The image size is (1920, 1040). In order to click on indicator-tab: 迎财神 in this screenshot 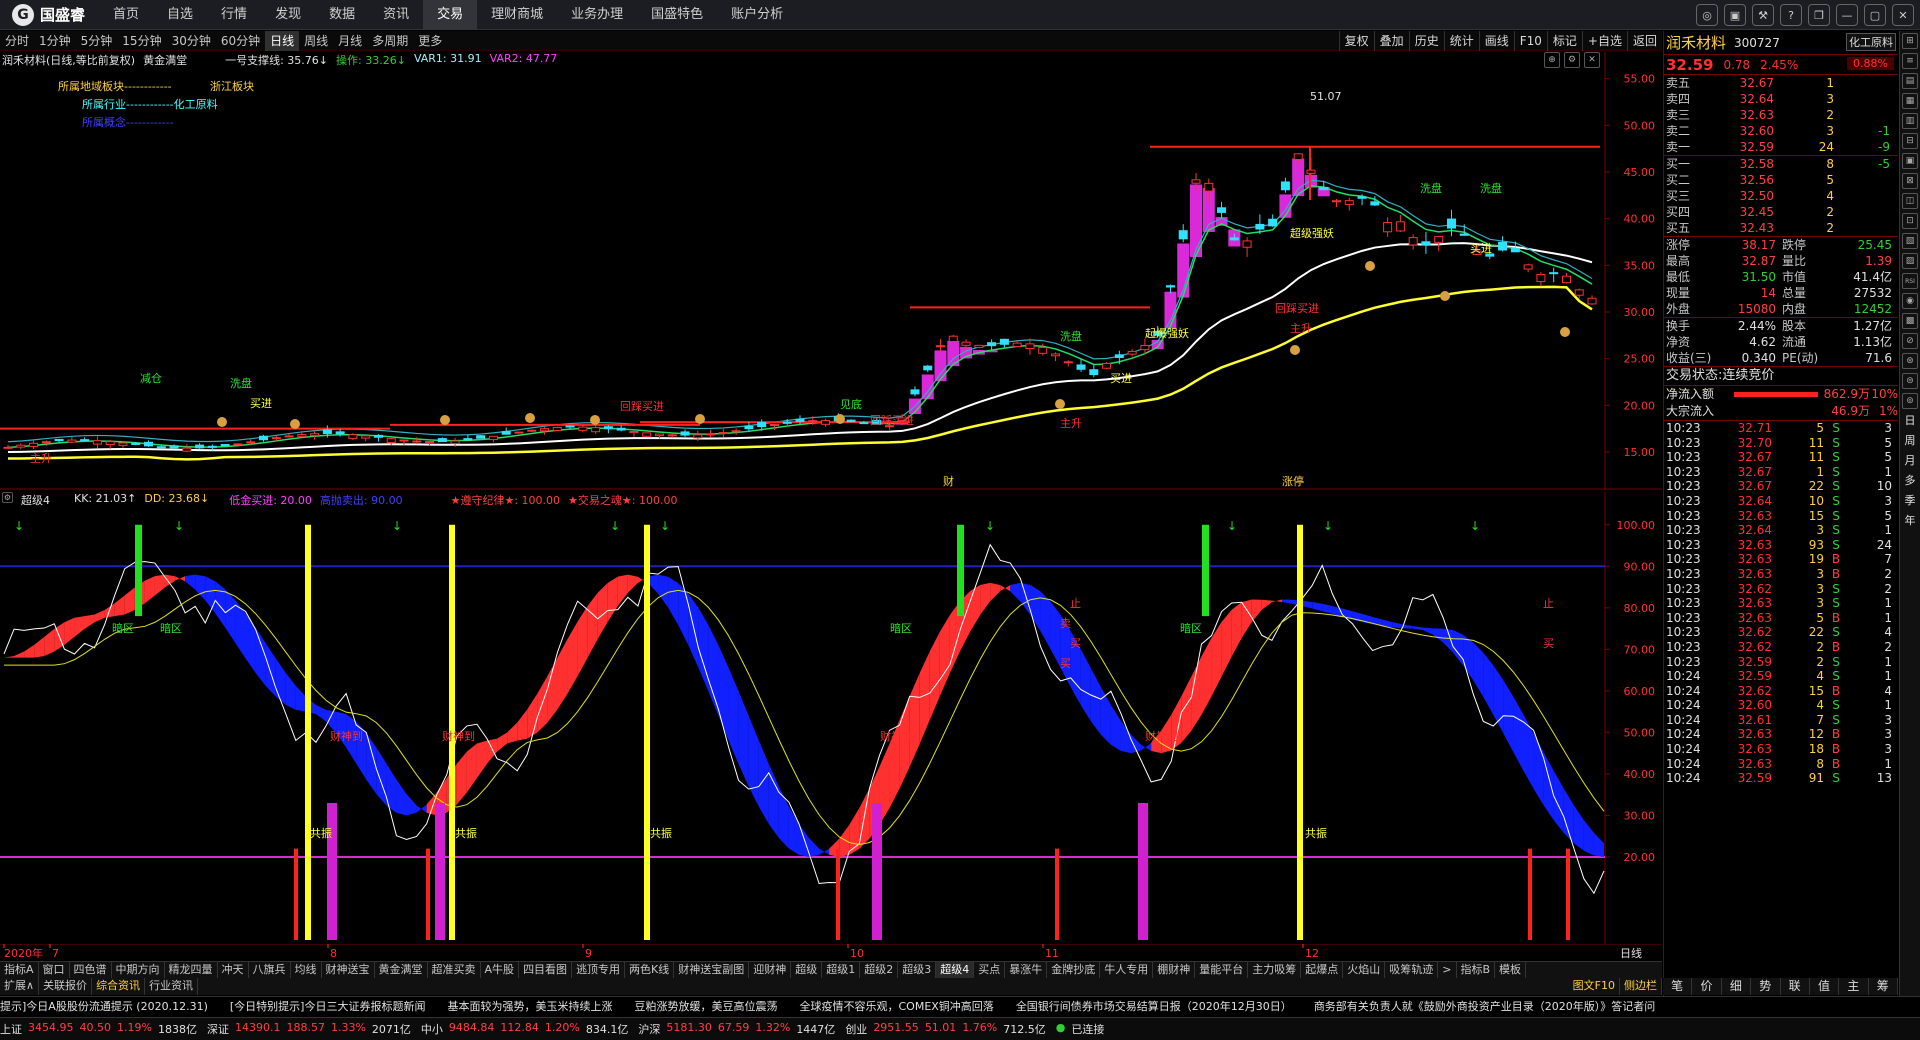, I will do `click(770, 970)`.